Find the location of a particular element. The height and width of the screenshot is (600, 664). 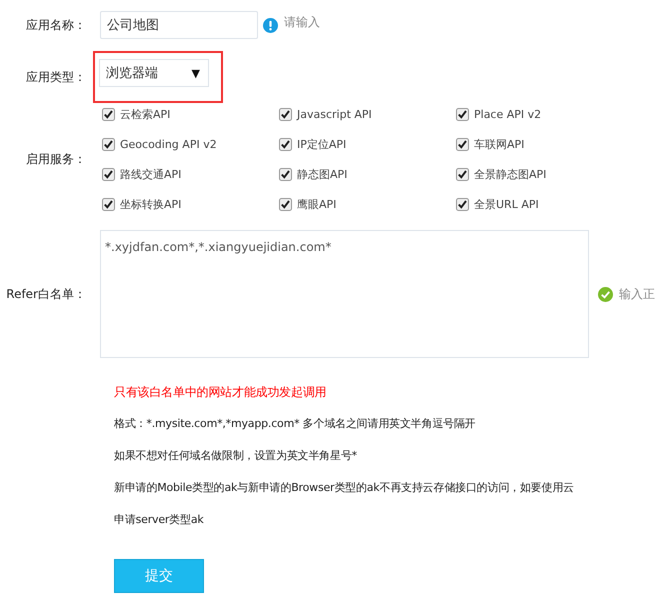

help-text: 申请server类型ak is located at coordinates (159, 520).